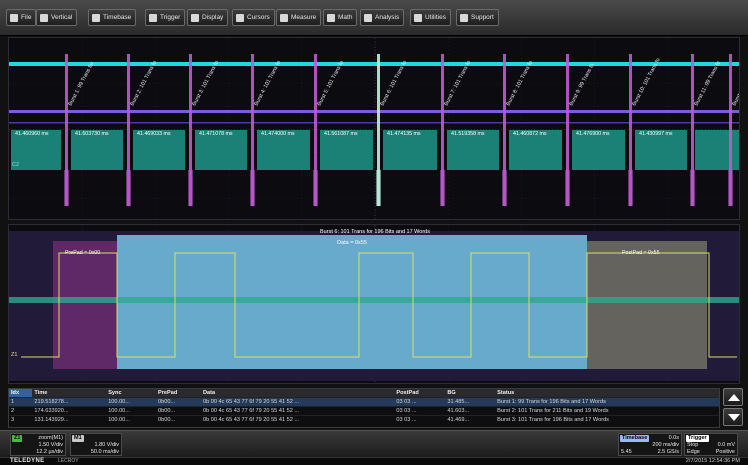  What do you see at coordinates (81, 84) in the screenshot?
I see `burst-label: Burst 1: 99 Trans for` at bounding box center [81, 84].